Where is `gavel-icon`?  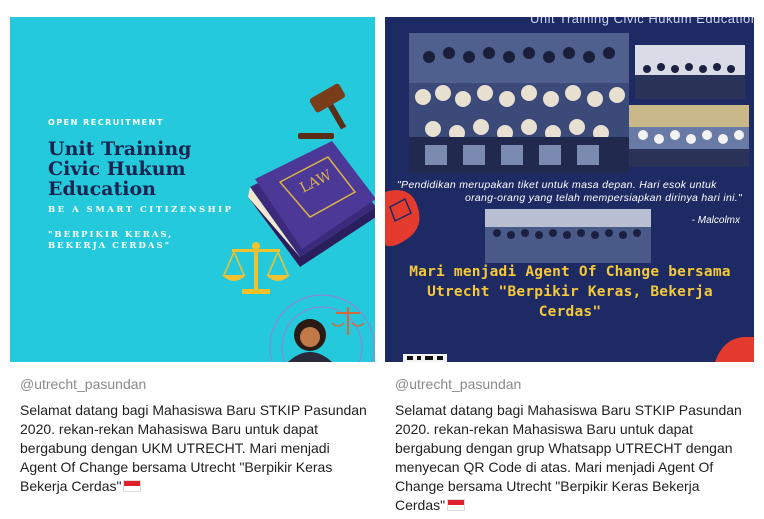 gavel-icon is located at coordinates (322, 111).